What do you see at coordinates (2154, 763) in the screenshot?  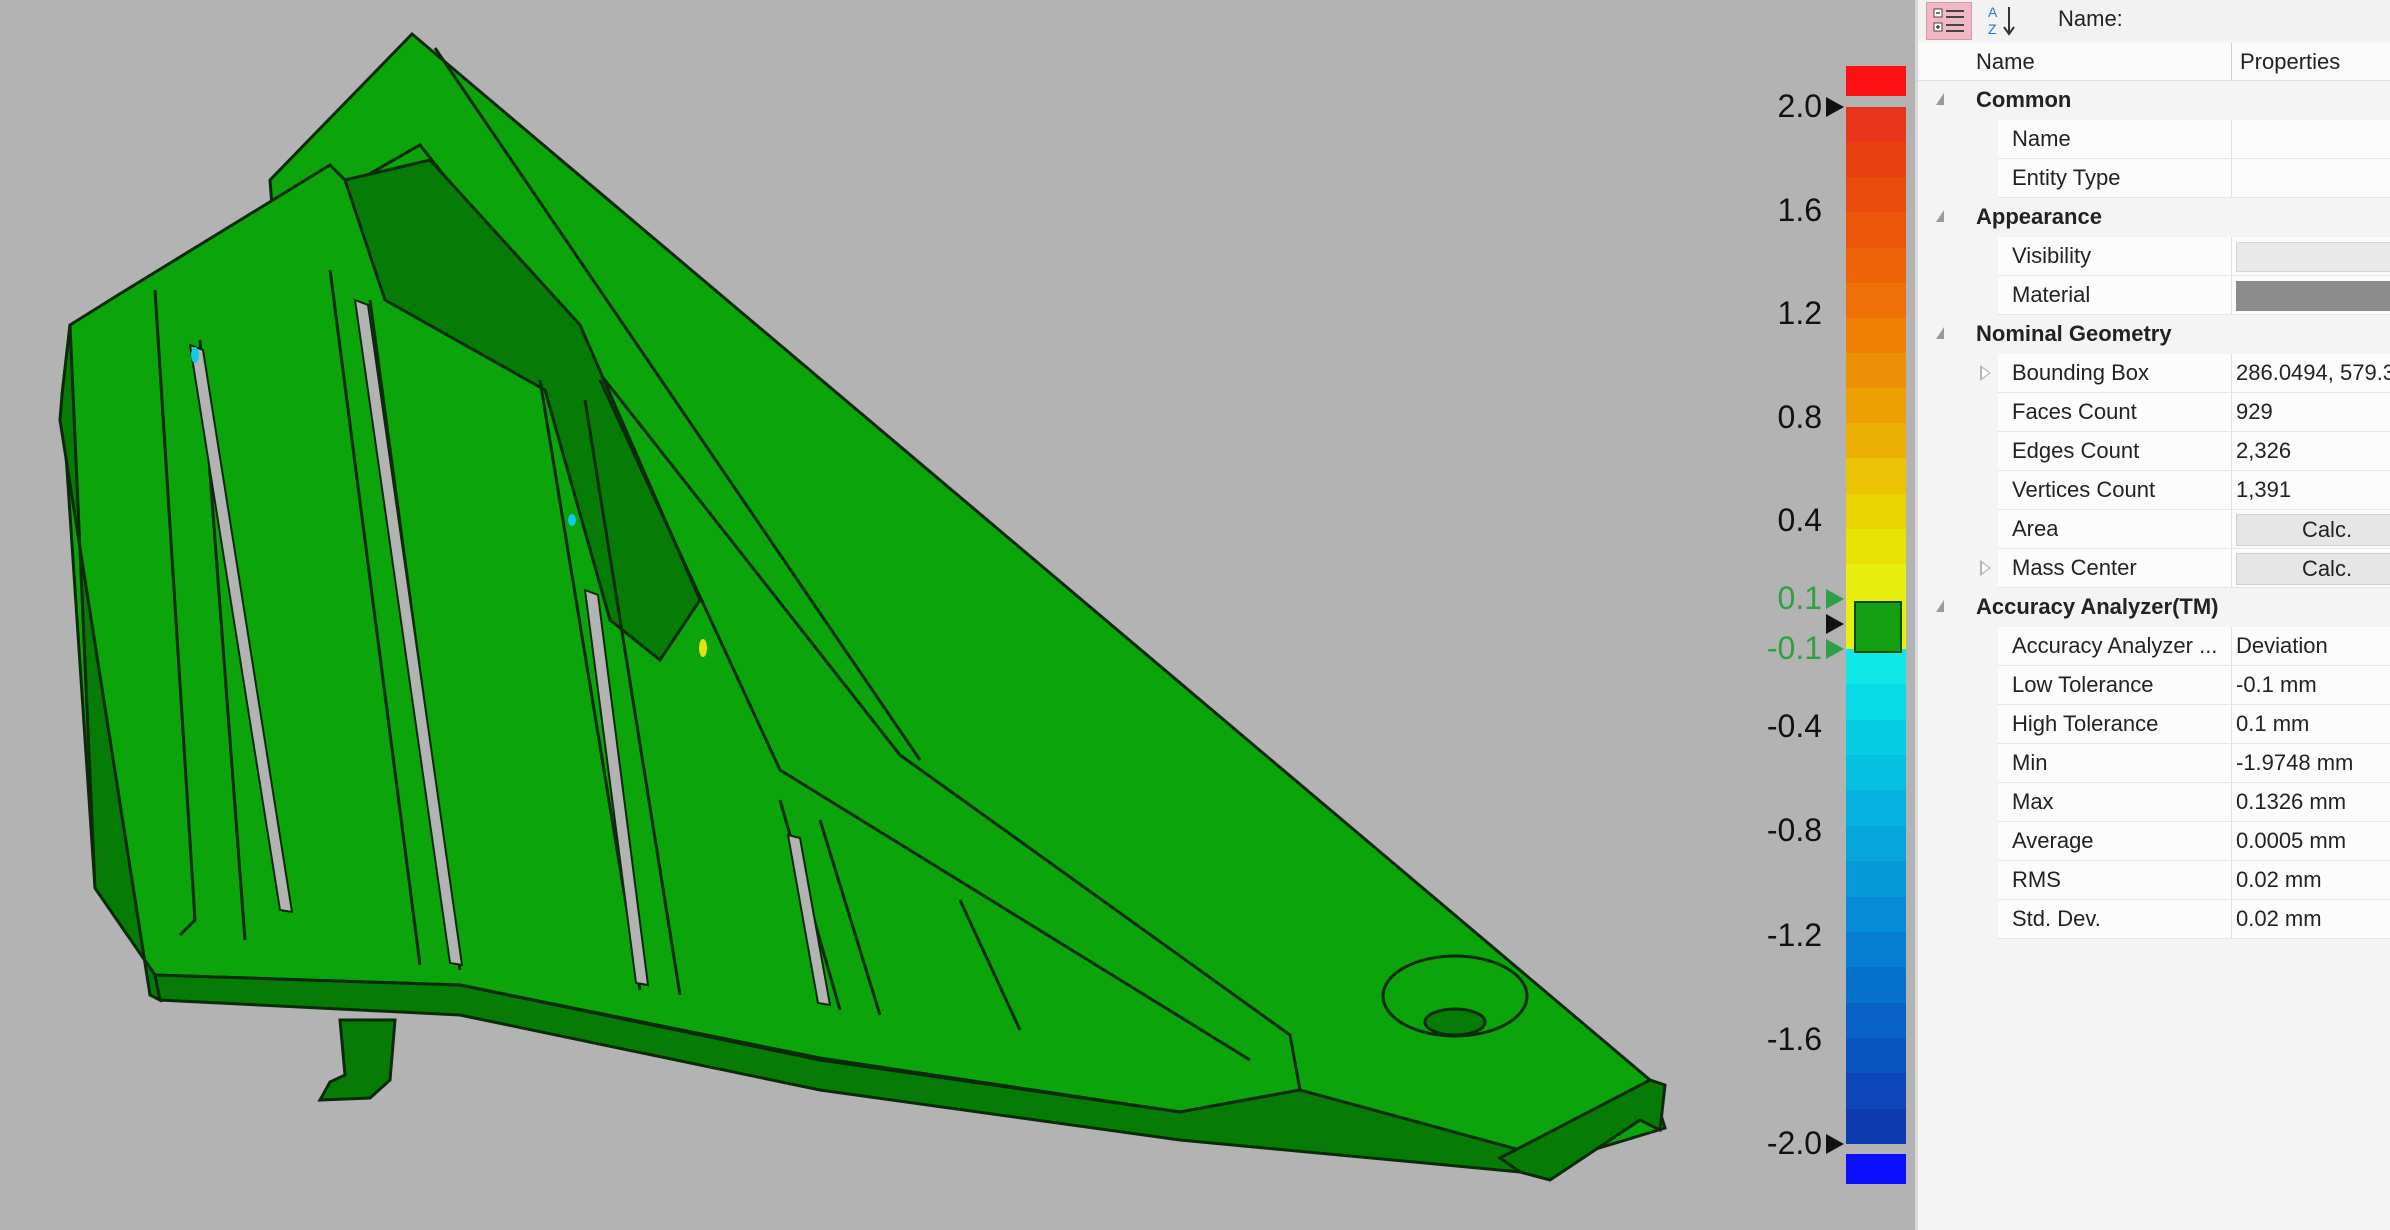 I see `property-row: Min -1.9748 mm` at bounding box center [2154, 763].